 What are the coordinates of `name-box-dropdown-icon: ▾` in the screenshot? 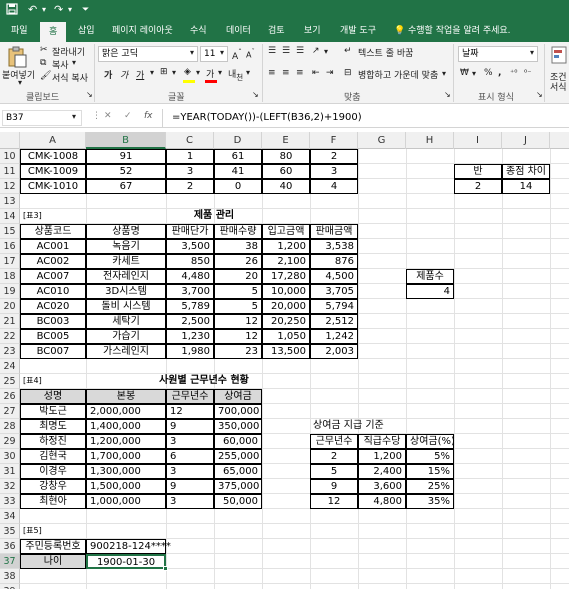 It's located at (74, 116).